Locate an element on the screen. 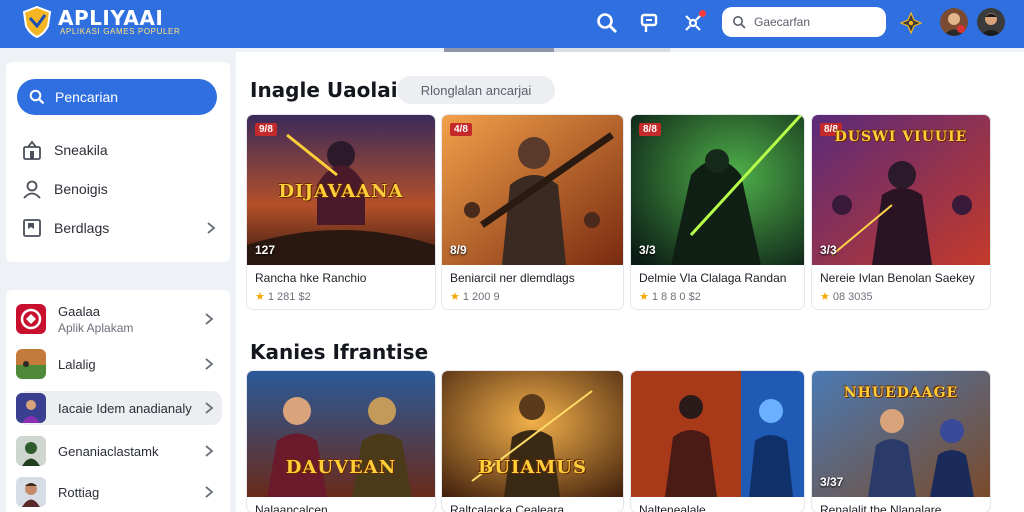  game-name: Renalalit the Nlanalare is located at coordinates (881, 507).